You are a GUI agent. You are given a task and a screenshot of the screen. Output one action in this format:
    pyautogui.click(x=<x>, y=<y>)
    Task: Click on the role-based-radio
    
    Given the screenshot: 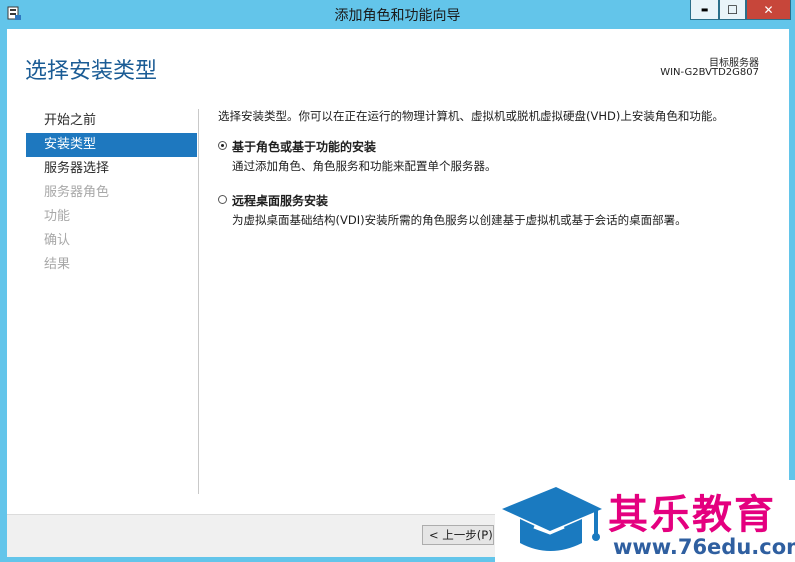 What is the action you would take?
    pyautogui.click(x=222, y=145)
    